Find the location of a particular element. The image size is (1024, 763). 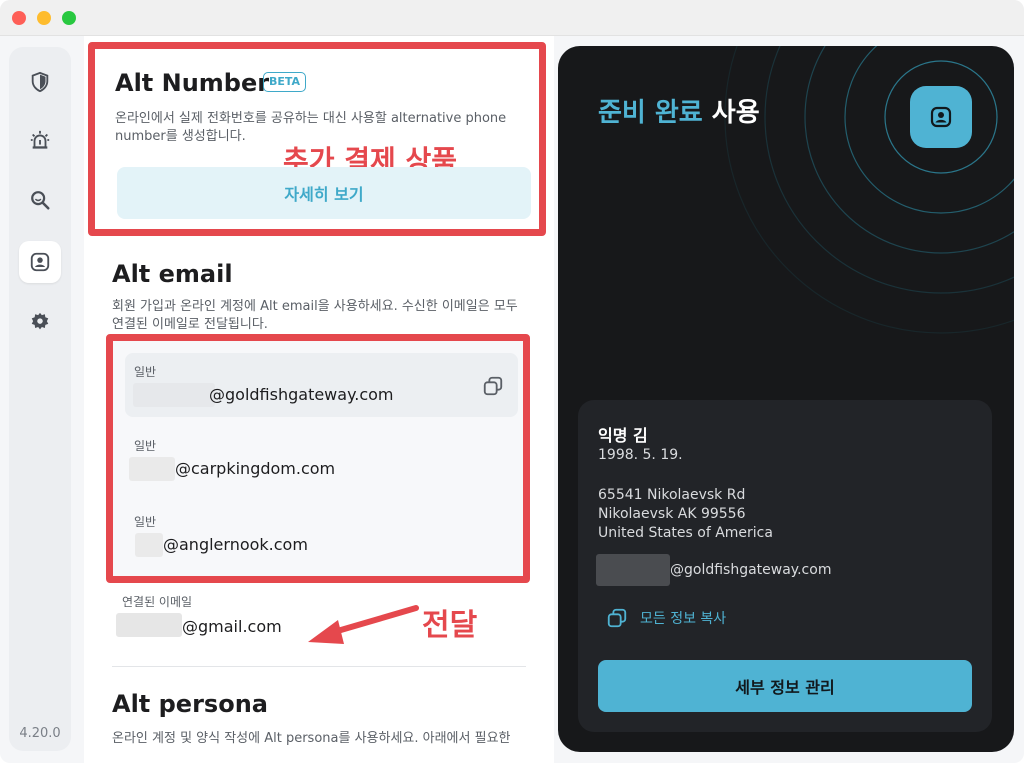

linked-email-label: 연결된 이메일 is located at coordinates (157, 602).